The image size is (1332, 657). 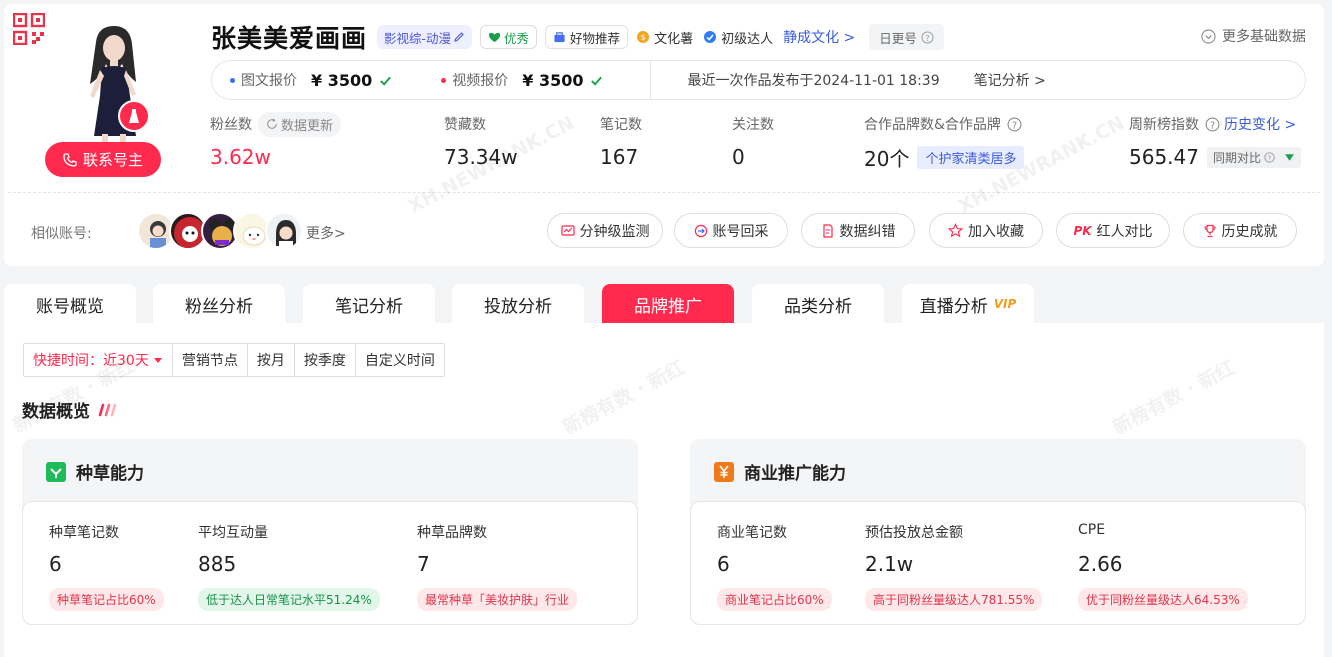 I want to click on influencer-compare-button: PK 红人对比, so click(x=1113, y=230).